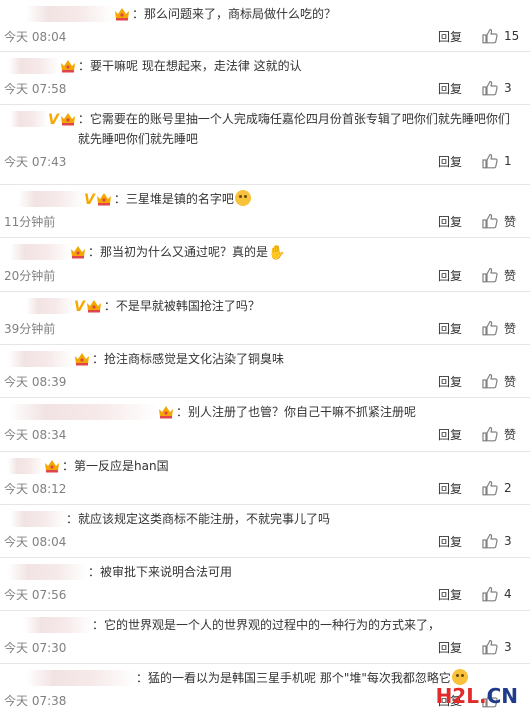 The width and height of the screenshot is (530, 708). What do you see at coordinates (501, 594) in the screenshot?
I see `like-button: 4` at bounding box center [501, 594].